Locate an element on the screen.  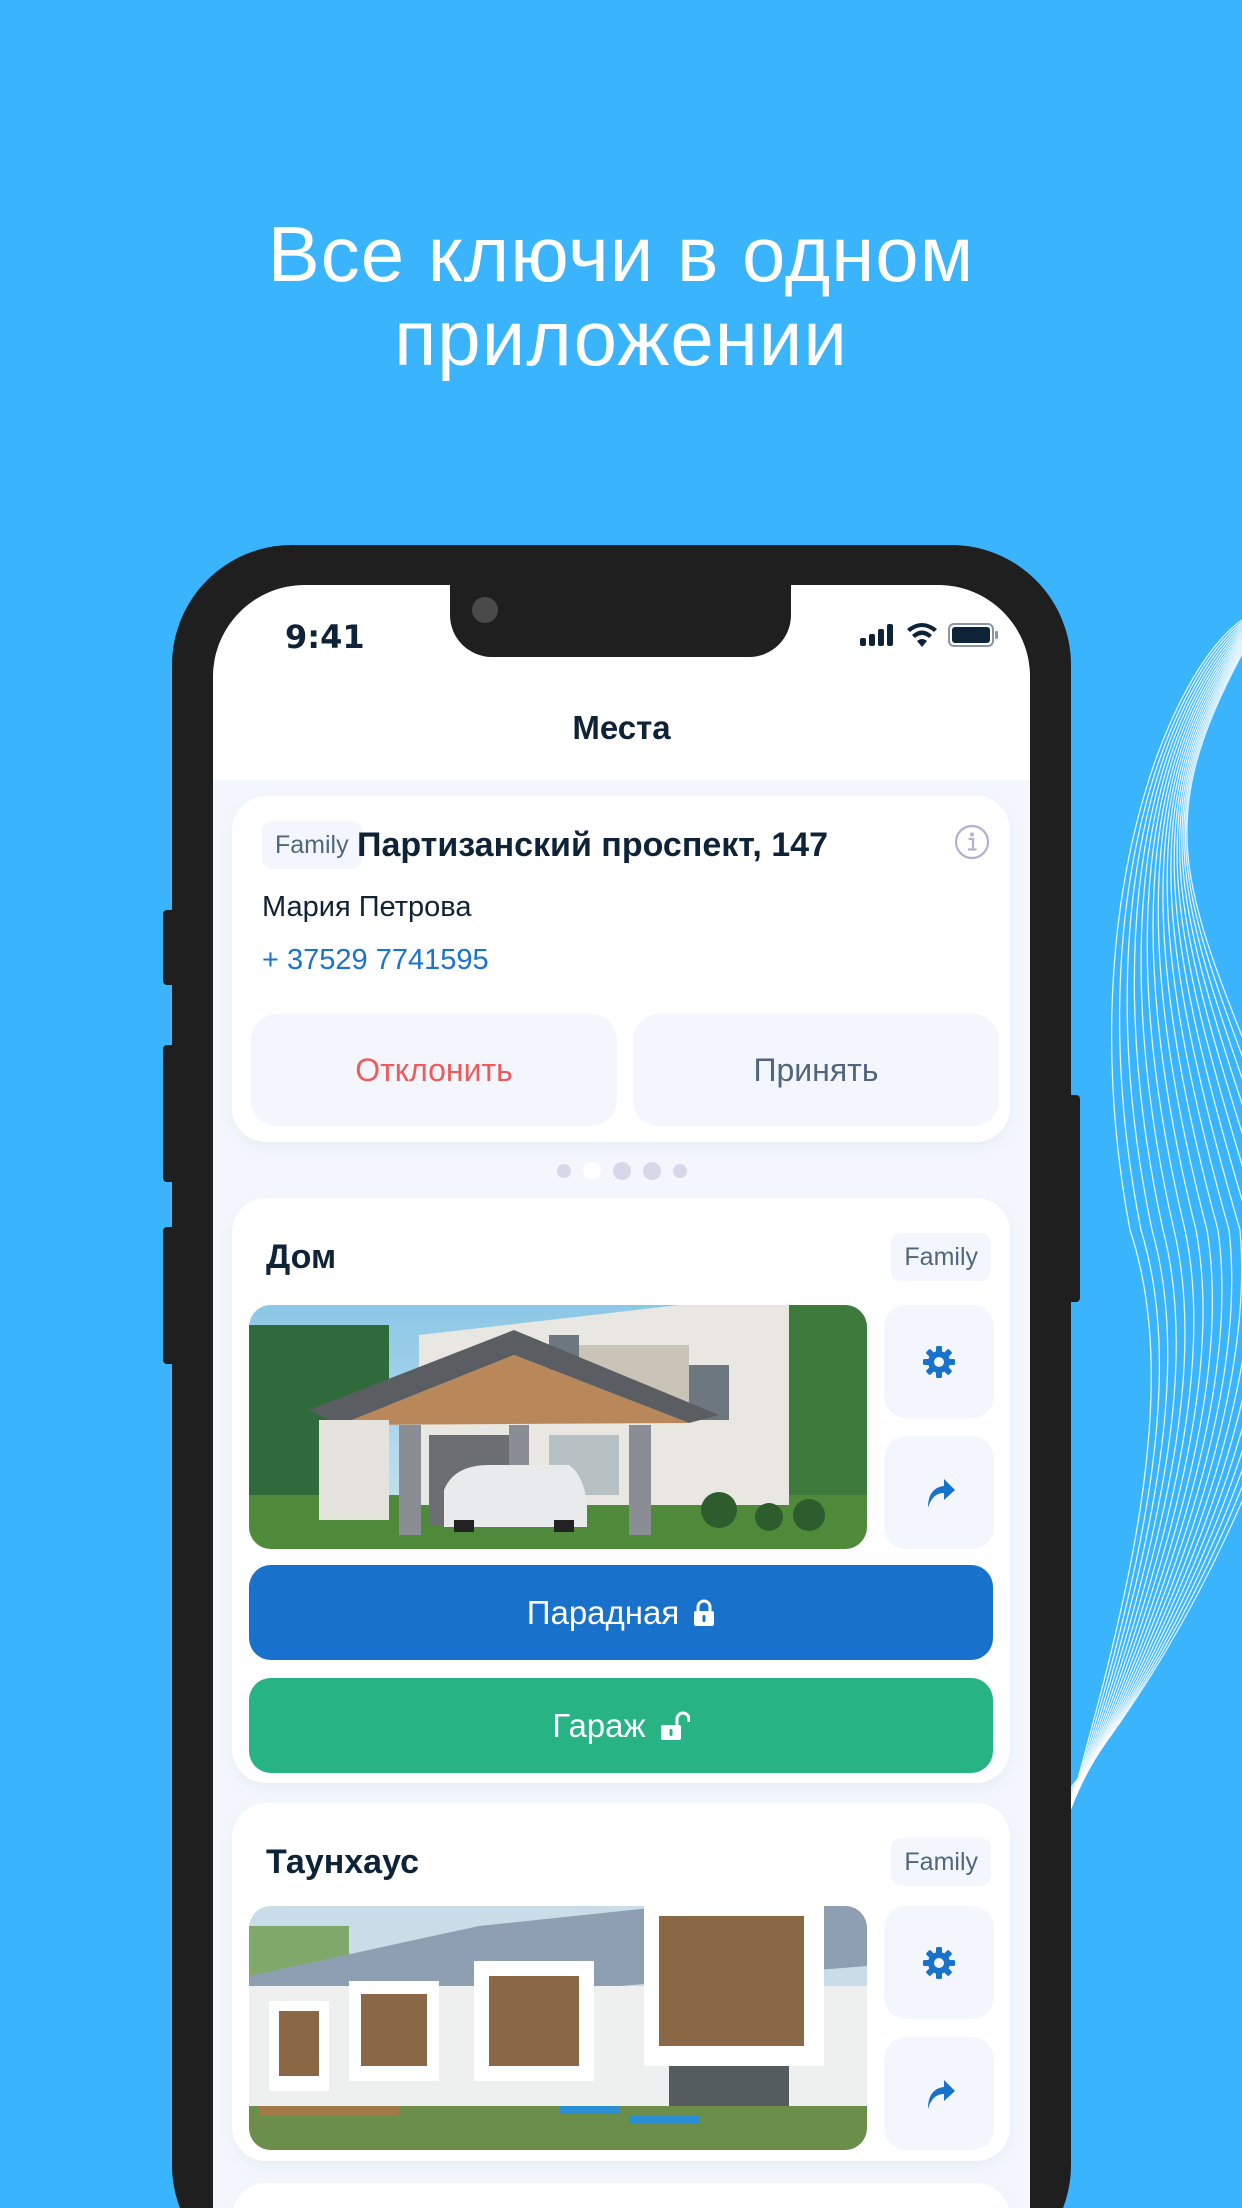
accept-button: Принять is located at coordinates (816, 1070).